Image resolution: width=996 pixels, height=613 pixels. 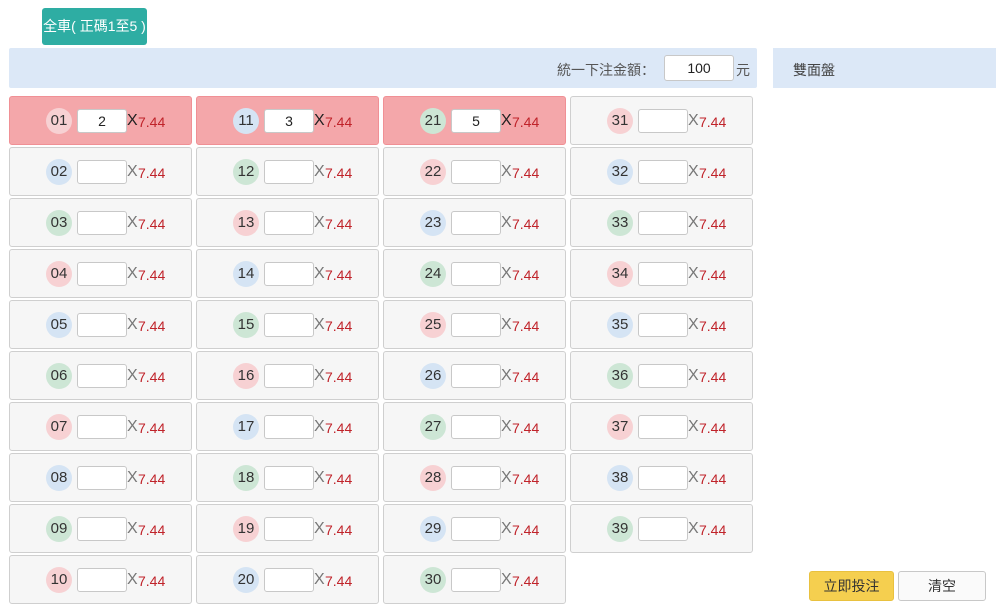 What do you see at coordinates (94, 26) in the screenshot?
I see `tab-full-car: 全車( 正碼1至5 )` at bounding box center [94, 26].